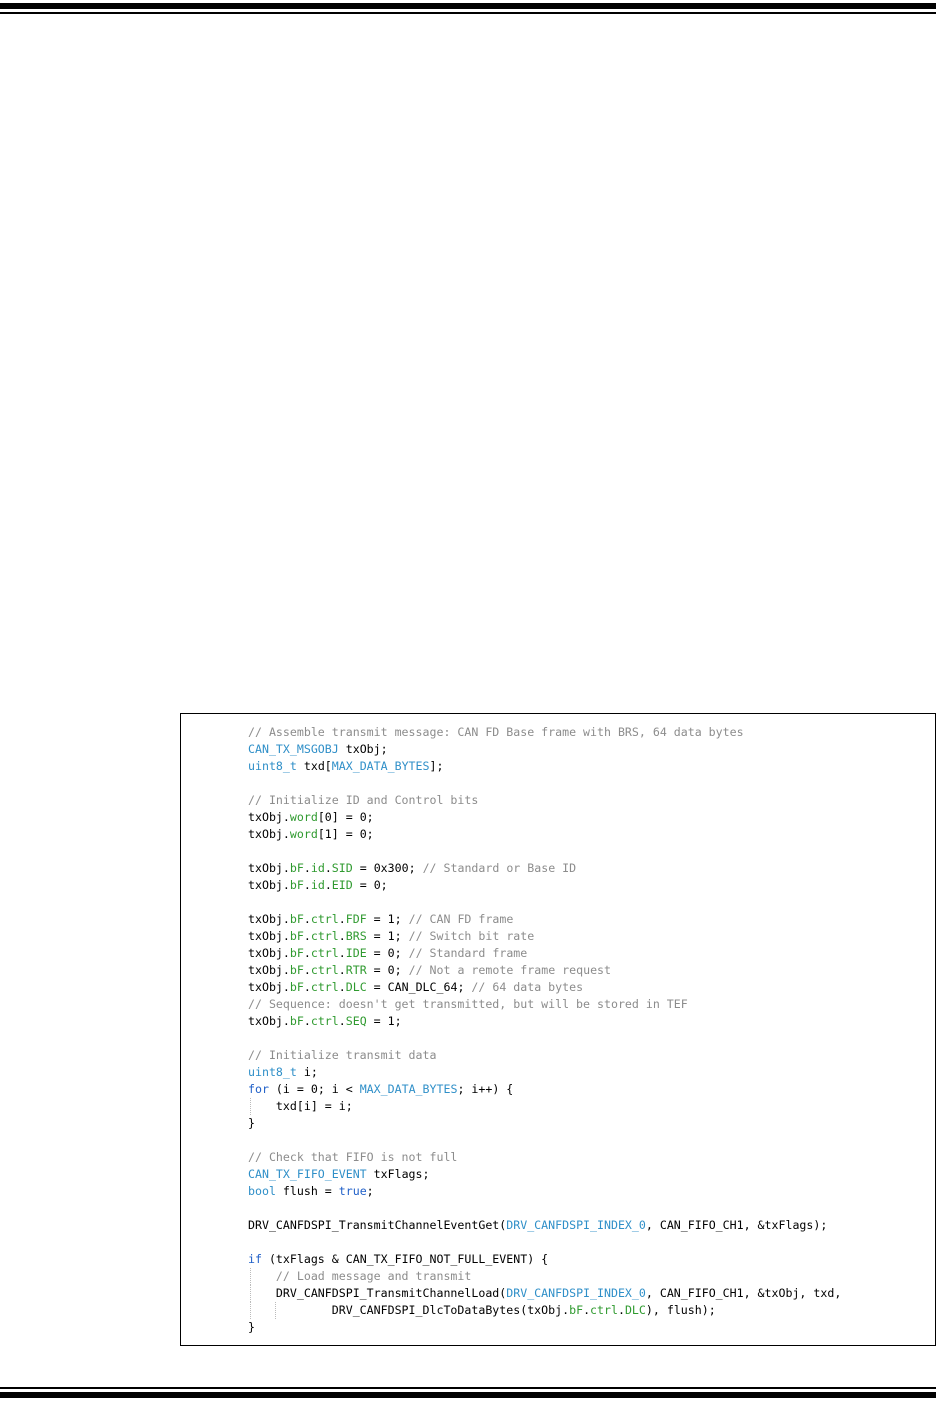 This screenshot has width=936, height=1415. I want to click on code-token: true, so click(352, 1191).